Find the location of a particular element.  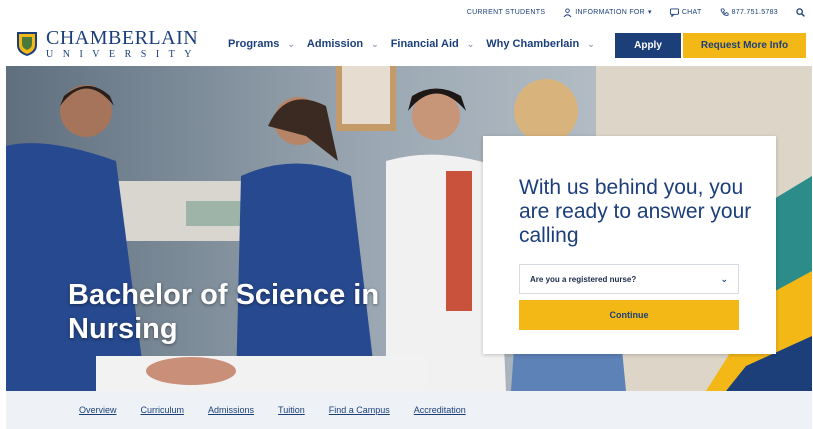

nav-financial-aid: Financial Aid ⌄ is located at coordinates (433, 44).